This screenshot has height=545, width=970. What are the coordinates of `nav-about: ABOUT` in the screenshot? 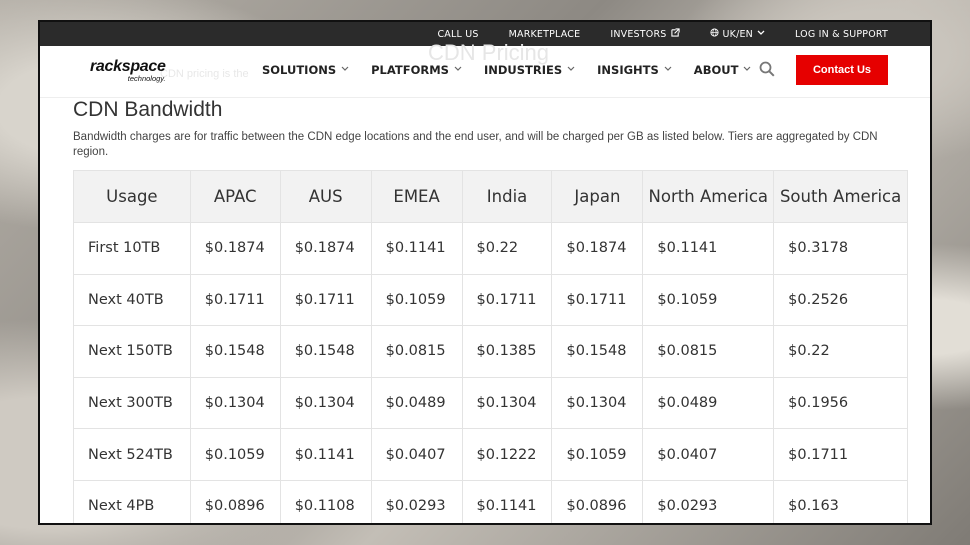 It's located at (723, 70).